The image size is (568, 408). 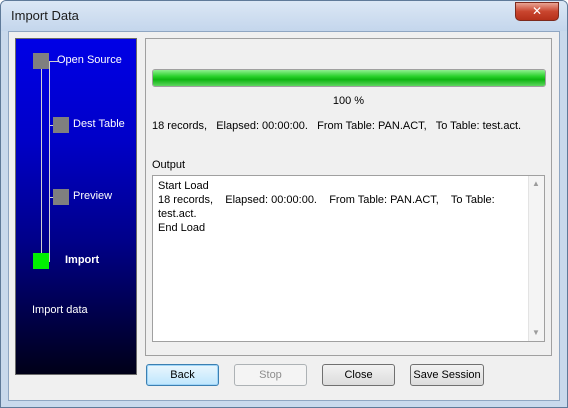 What do you see at coordinates (358, 375) in the screenshot?
I see `close-button: Close` at bounding box center [358, 375].